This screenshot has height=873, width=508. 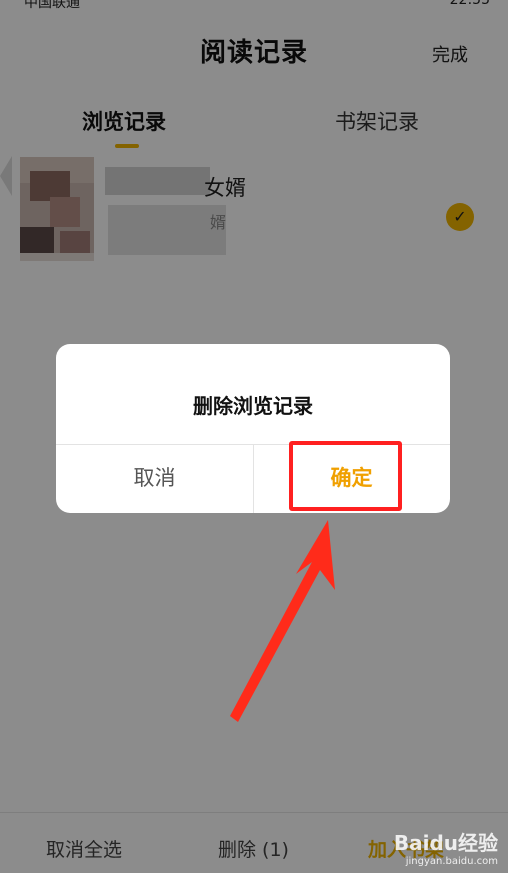 I want to click on dialog-title: 删除浏览记录, so click(x=253, y=406).